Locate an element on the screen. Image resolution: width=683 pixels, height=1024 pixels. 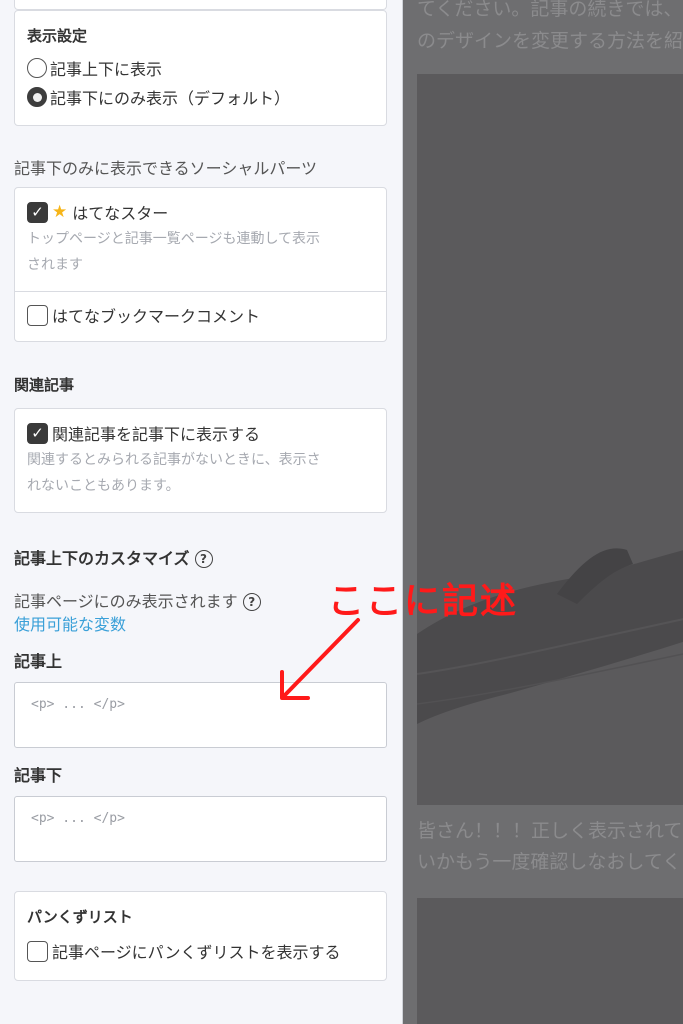
radio-option-top-bottom: 記事上下に表示 is located at coordinates (200, 68).